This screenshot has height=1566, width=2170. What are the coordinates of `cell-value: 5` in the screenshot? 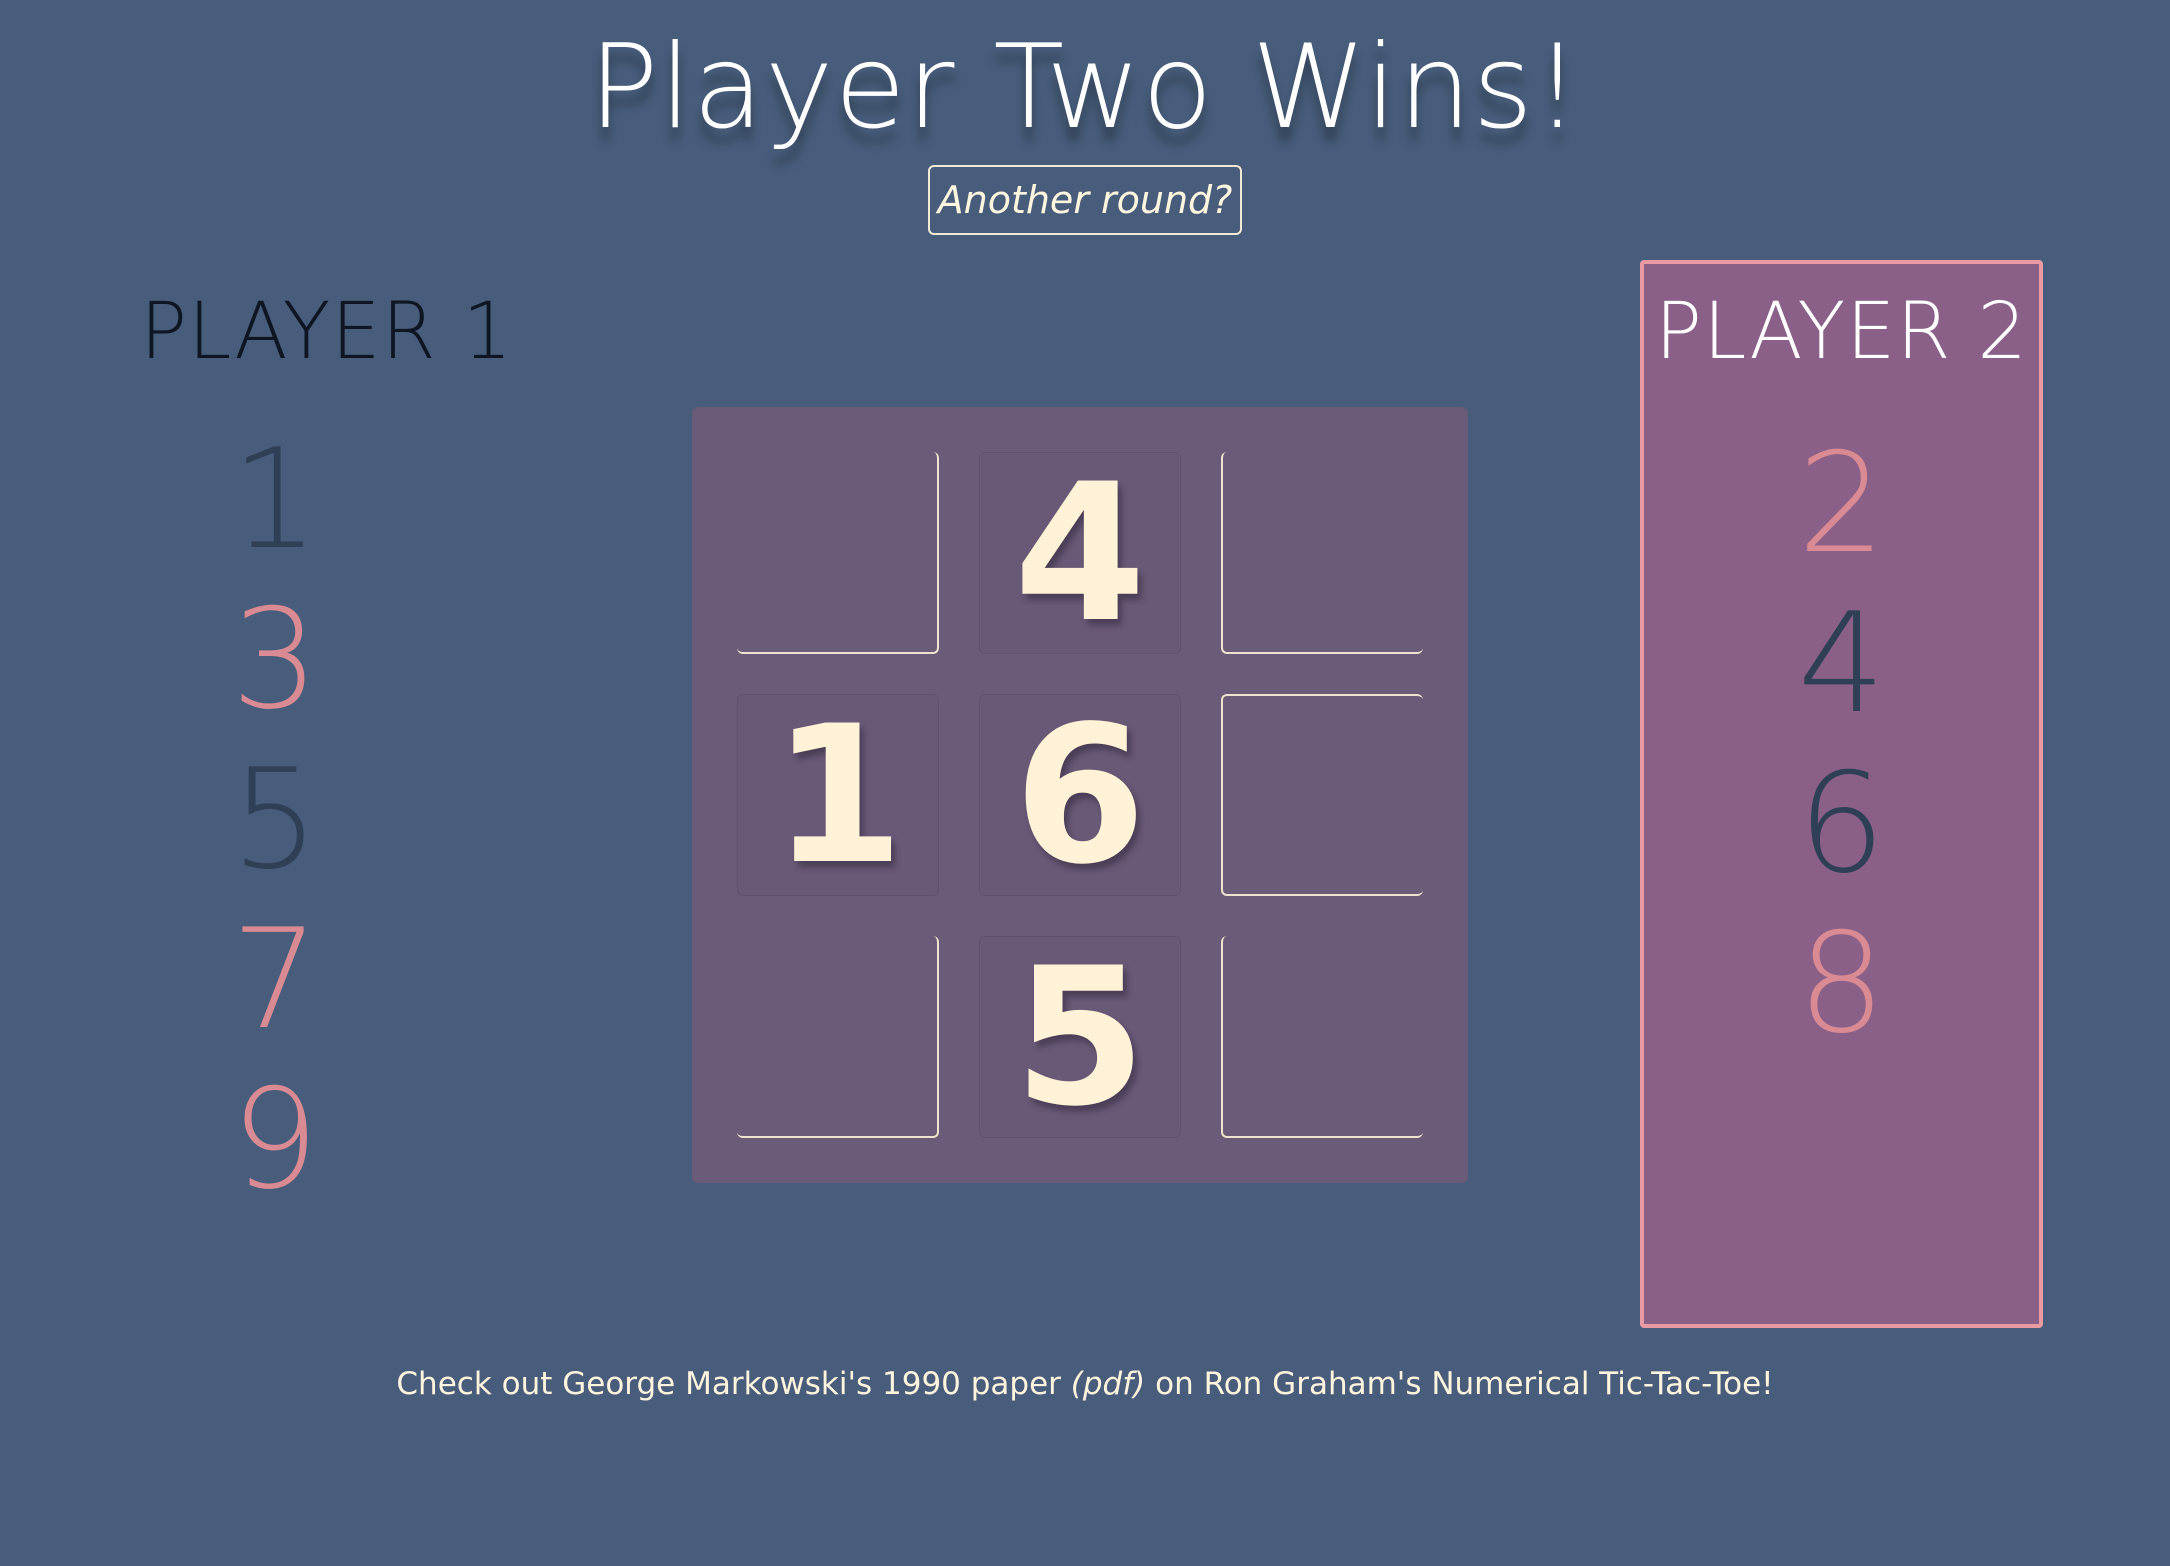 It's located at (1080, 1037).